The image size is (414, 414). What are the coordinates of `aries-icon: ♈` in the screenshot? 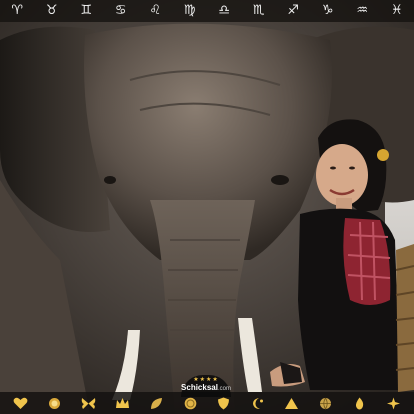 It's located at (17, 11).